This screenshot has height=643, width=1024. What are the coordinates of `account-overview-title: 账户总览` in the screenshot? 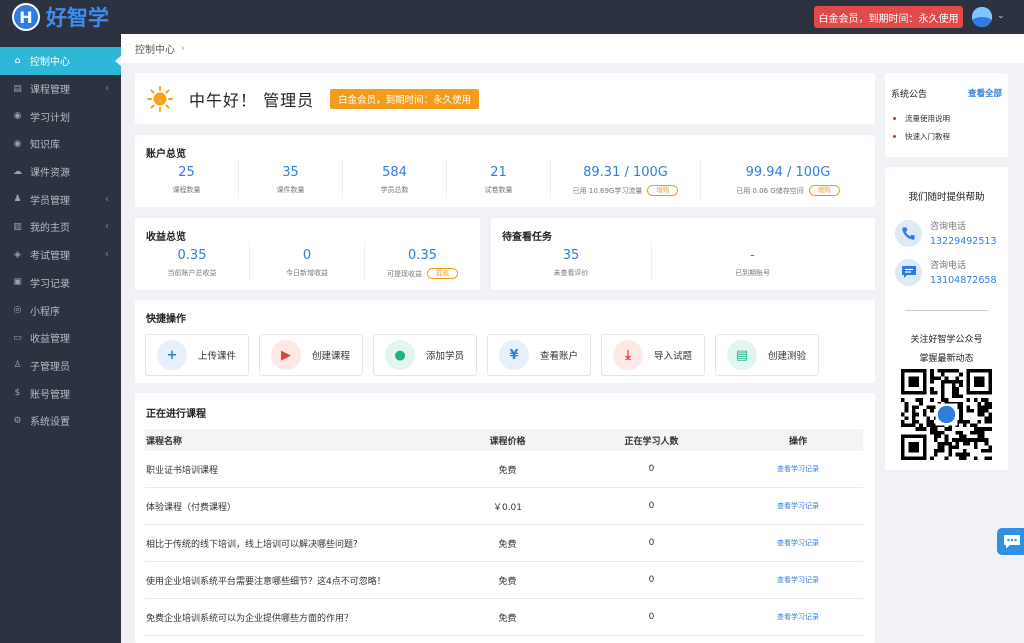 It's located at (166, 154).